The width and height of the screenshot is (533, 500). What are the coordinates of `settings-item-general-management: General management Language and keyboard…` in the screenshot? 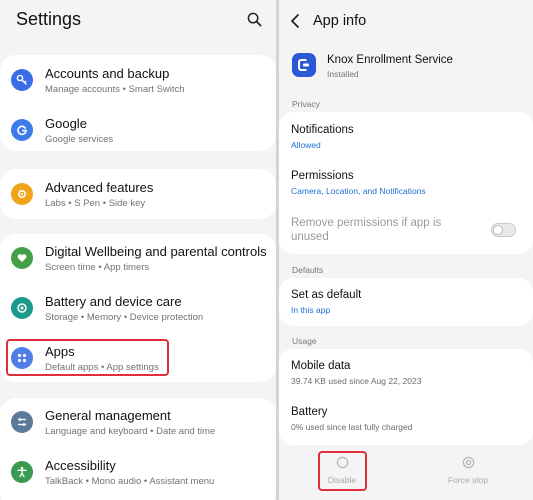 It's located at (138, 422).